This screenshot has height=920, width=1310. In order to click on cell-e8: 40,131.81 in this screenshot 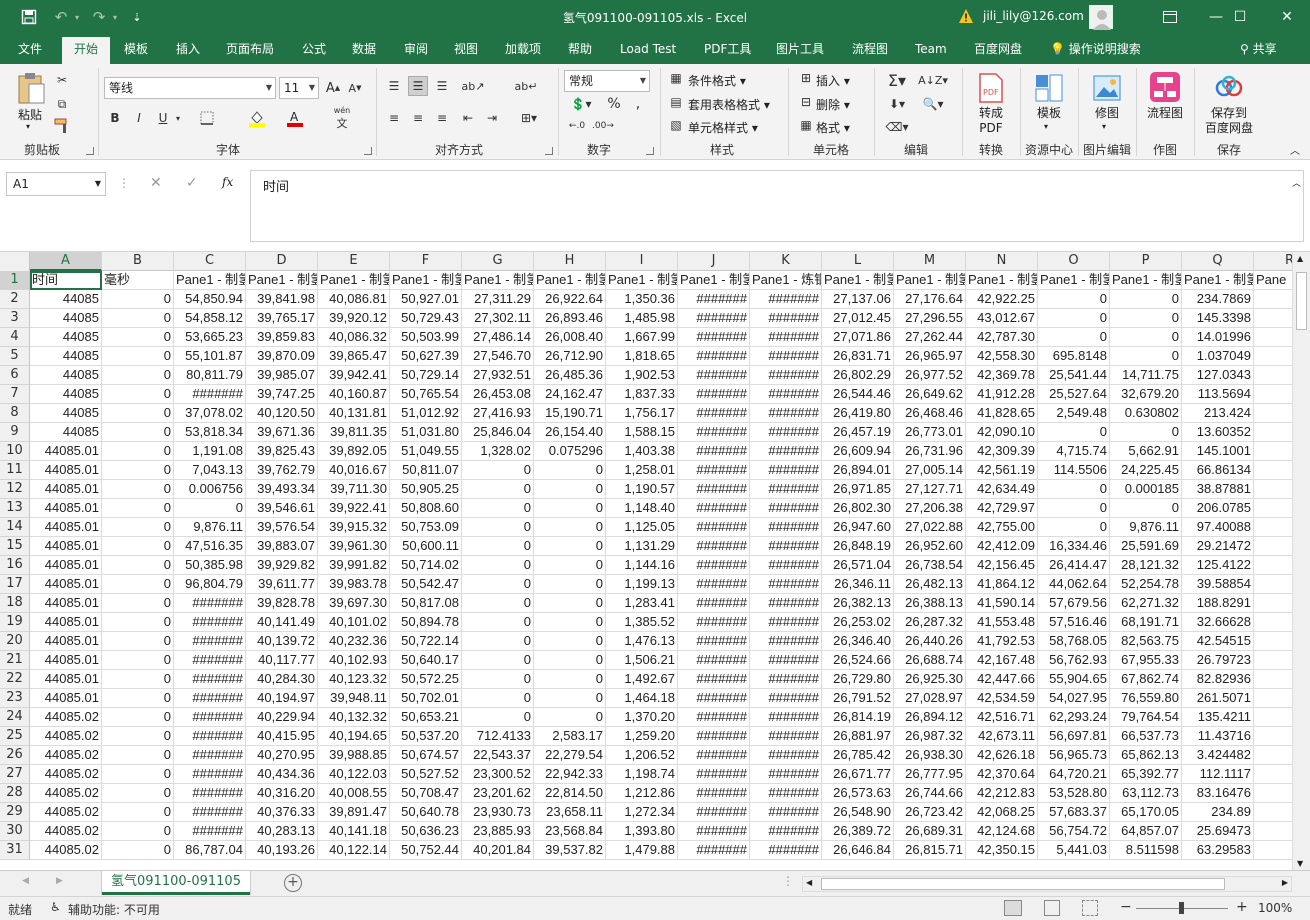, I will do `click(354, 413)`.